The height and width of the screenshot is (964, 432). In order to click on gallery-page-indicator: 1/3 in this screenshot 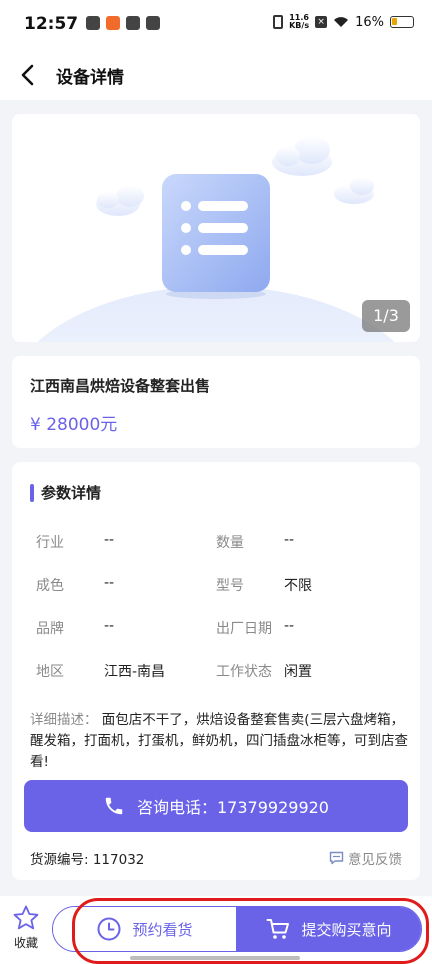, I will do `click(386, 316)`.